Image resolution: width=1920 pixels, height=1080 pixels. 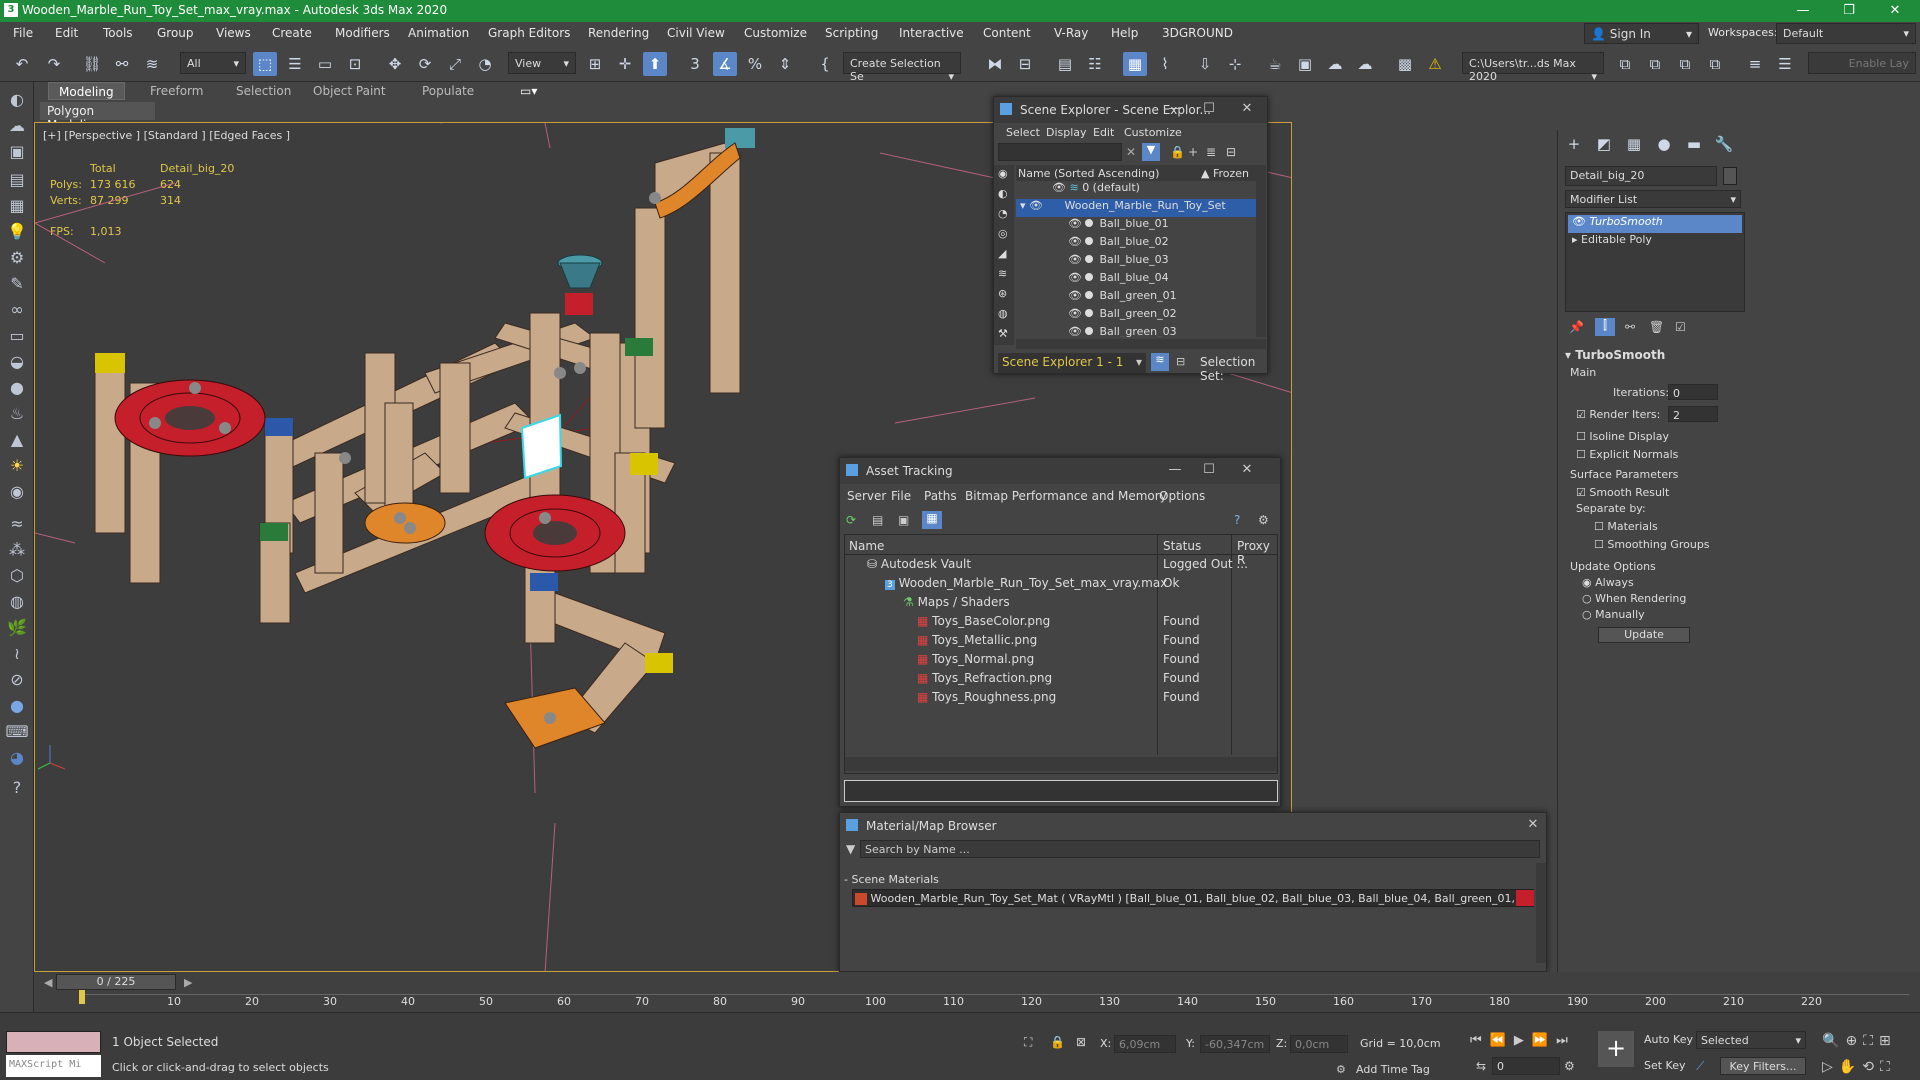 What do you see at coordinates (1065, 64) in the screenshot?
I see `scene-explorer-icon: ▤` at bounding box center [1065, 64].